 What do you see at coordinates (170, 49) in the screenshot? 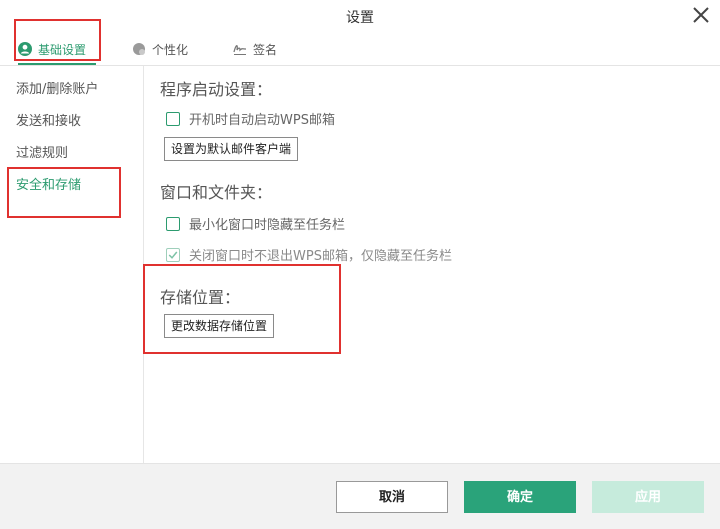
I see `tab-label: 个性化` at bounding box center [170, 49].